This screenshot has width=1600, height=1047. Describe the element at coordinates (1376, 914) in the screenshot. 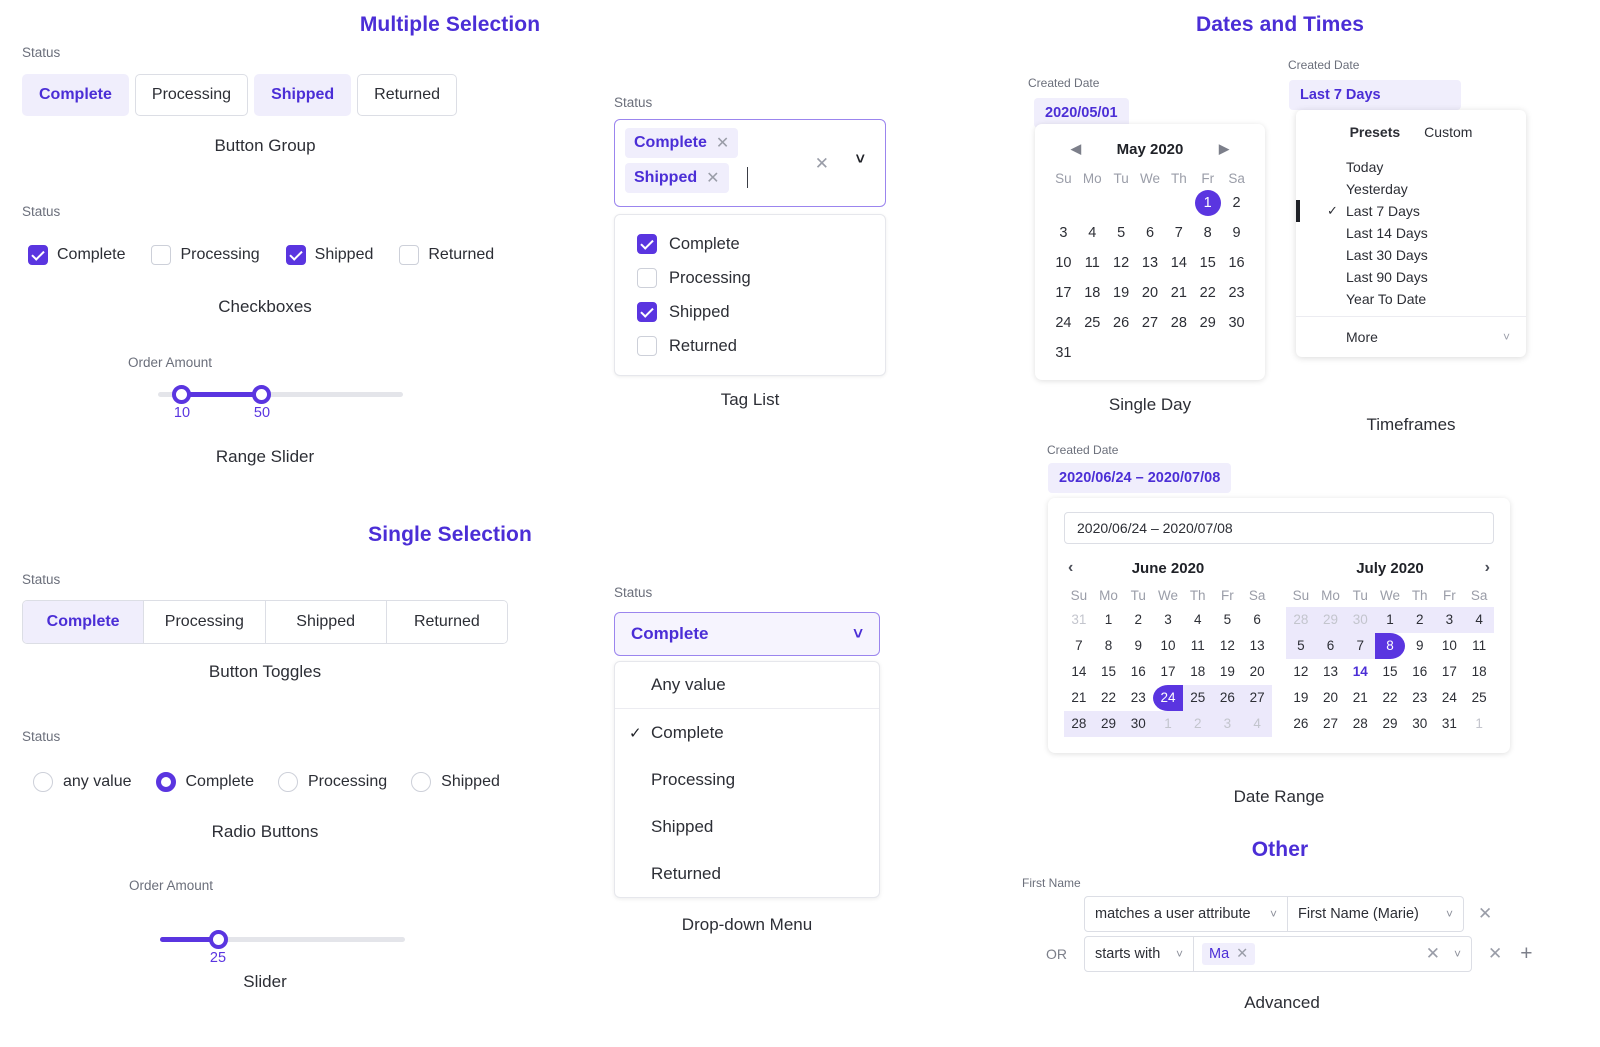

I see `advanced-value-select-1: First Name (Marie) ˅` at that location.